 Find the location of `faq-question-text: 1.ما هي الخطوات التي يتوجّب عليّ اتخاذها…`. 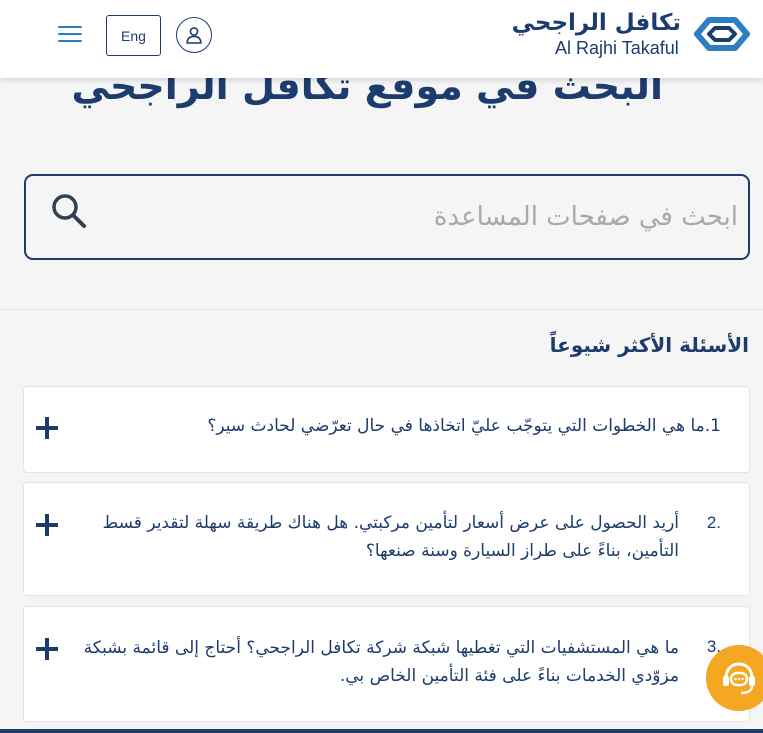

faq-question-text: 1.ما هي الخطوات التي يتوجّب عليّ اتخاذها… is located at coordinates (464, 426).